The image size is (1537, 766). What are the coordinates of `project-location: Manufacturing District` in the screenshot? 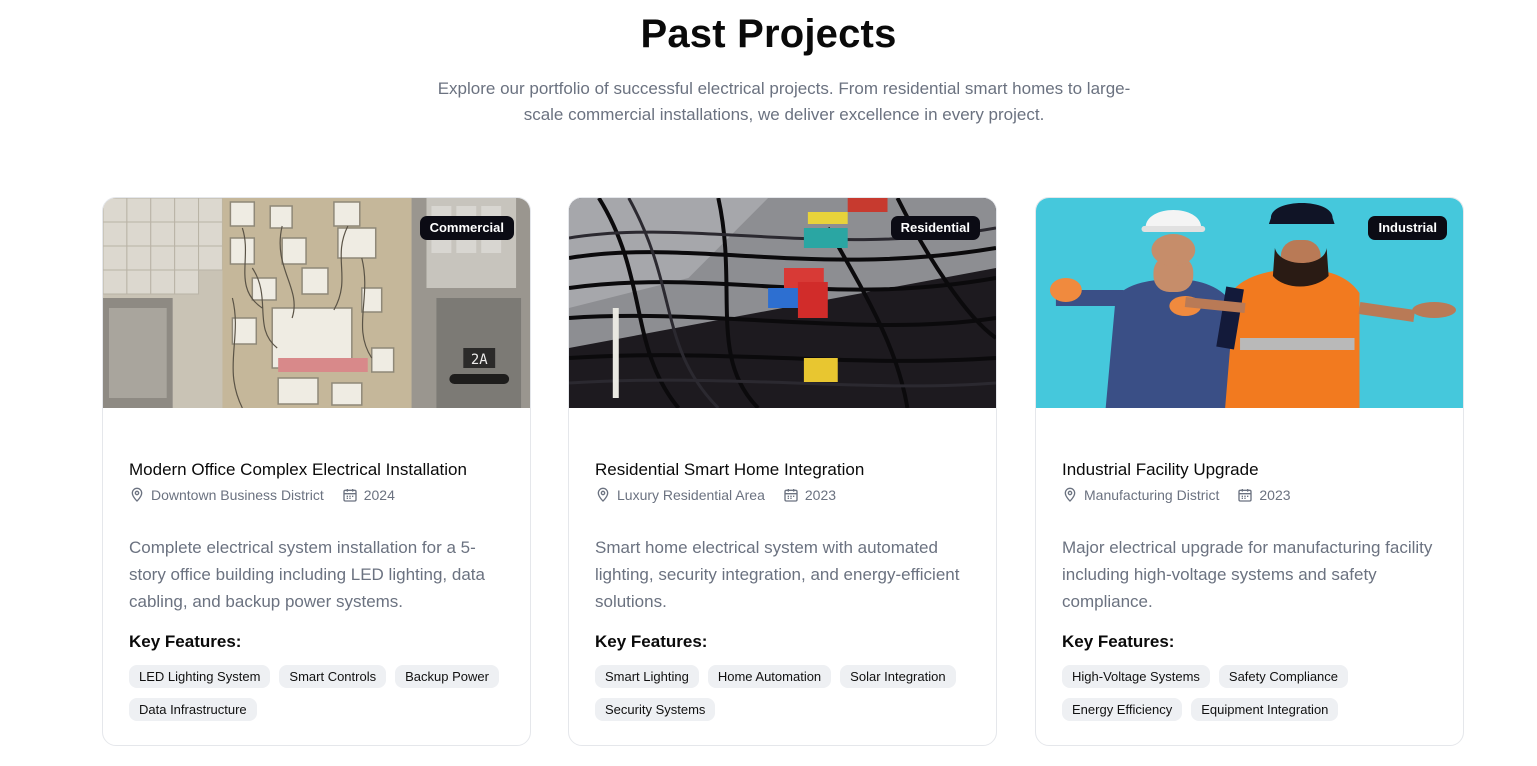 It's located at (1152, 495).